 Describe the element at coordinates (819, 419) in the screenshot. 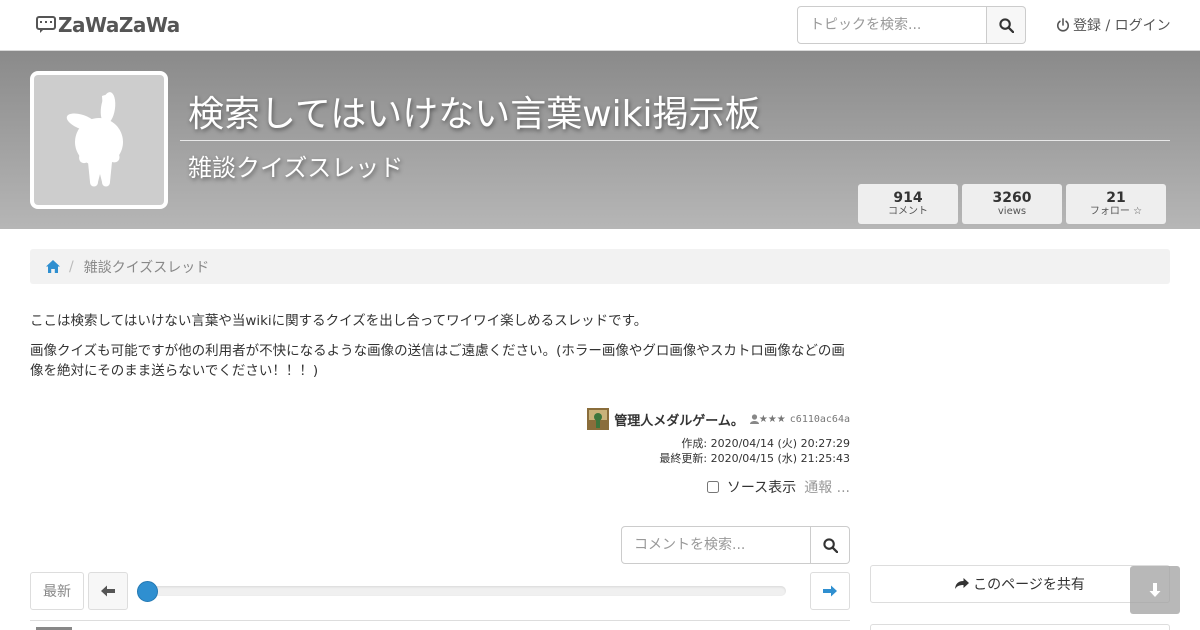

I see `author-id: c6110ac64a` at that location.